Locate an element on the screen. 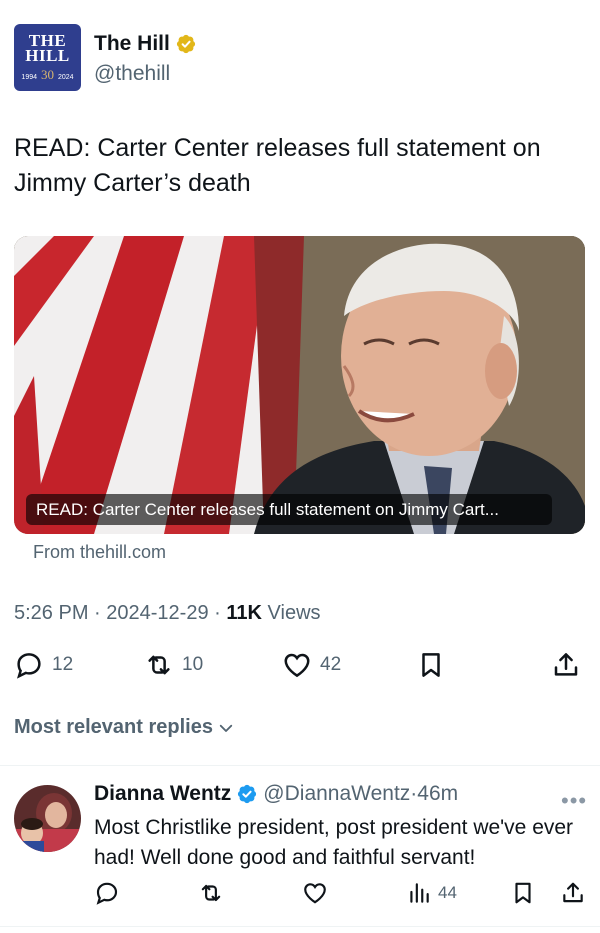 The image size is (600, 933). reply-share-button is located at coordinates (573, 893).